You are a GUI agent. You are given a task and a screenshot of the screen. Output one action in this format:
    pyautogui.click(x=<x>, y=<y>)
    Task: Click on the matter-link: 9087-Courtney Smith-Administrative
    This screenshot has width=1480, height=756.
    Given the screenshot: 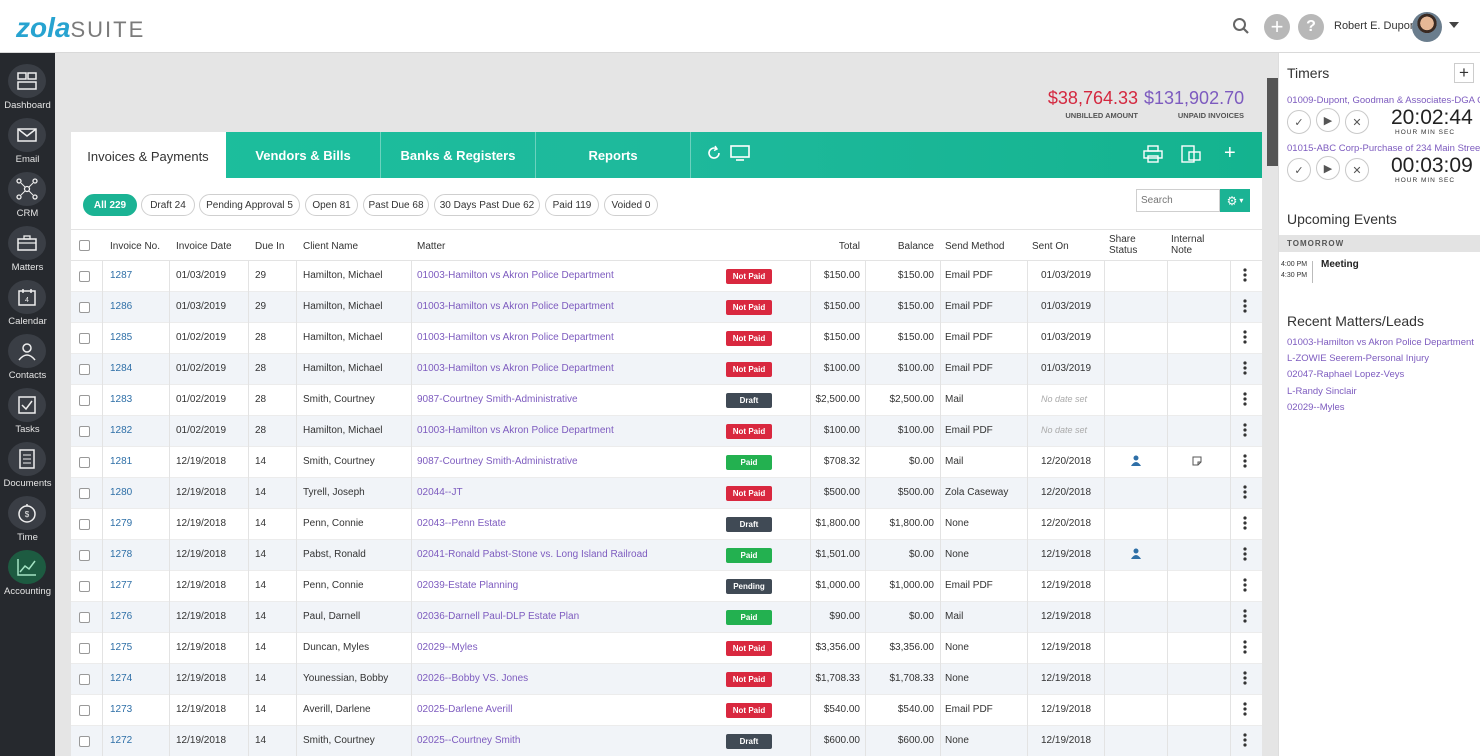 What is the action you would take?
    pyautogui.click(x=497, y=399)
    